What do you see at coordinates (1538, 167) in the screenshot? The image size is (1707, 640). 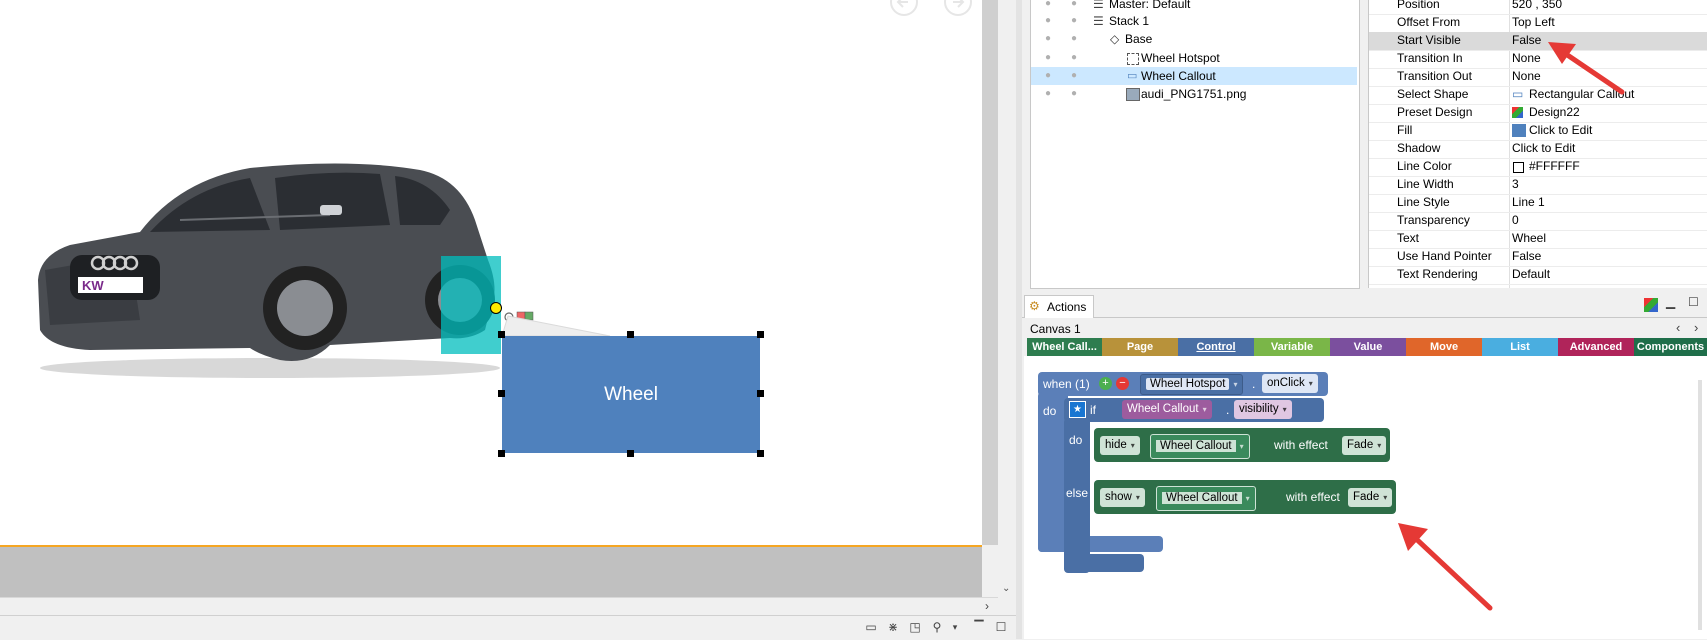 I see `prop-row-line-color: Line Color #FFFFFF` at bounding box center [1538, 167].